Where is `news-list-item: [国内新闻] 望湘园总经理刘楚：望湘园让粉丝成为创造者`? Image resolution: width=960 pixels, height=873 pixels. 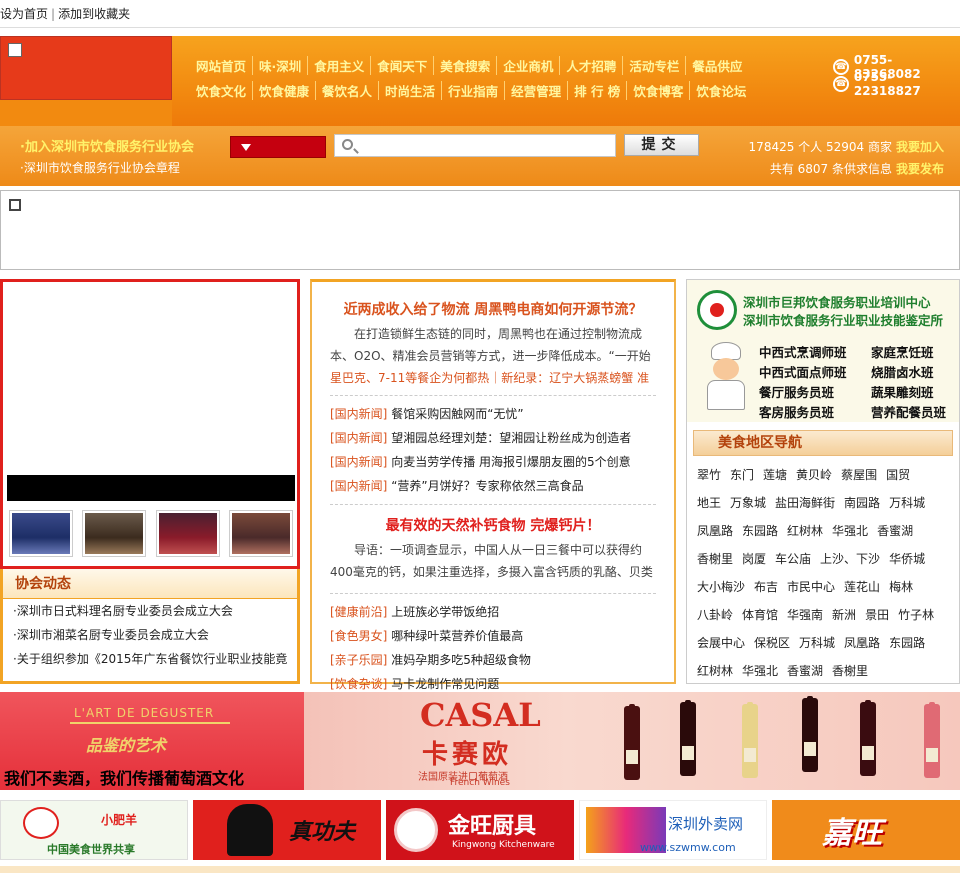
news-list-item: [国内新闻] 望湘园总经理刘楚：望湘园让粉丝成为创造者 is located at coordinates (493, 438).